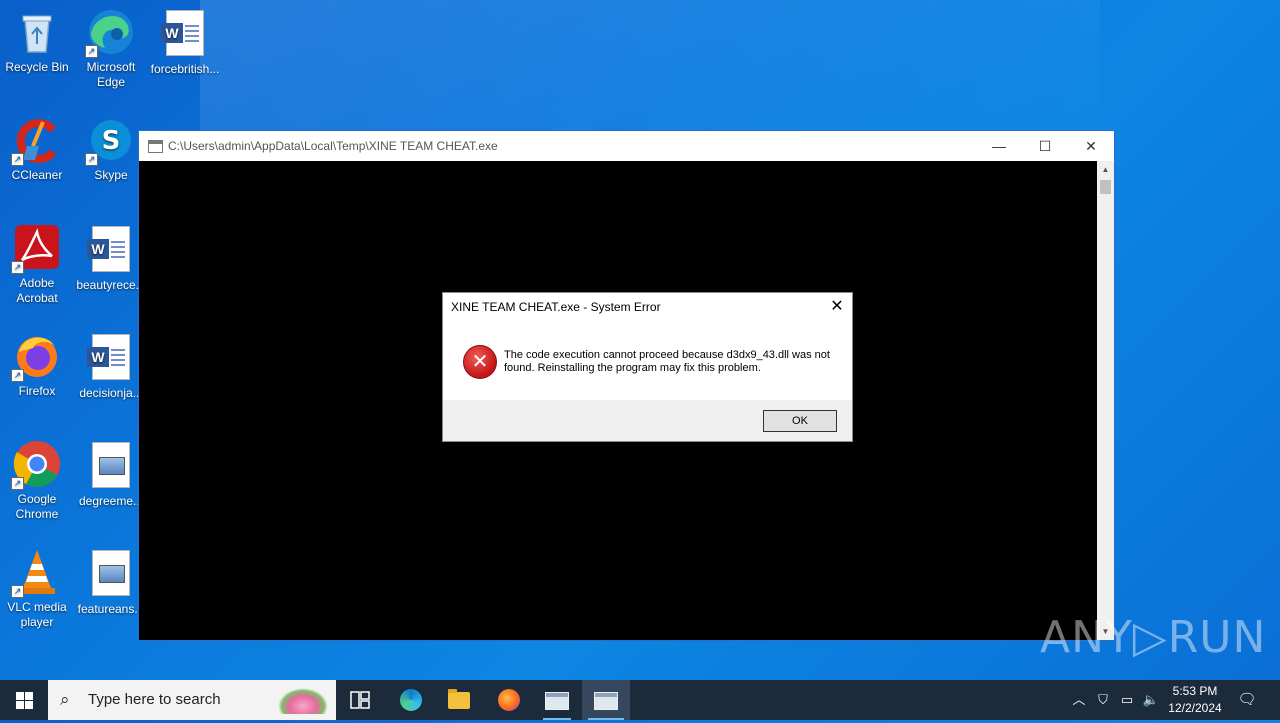 This screenshot has height=723, width=1280. I want to click on ccleaner-icon: ↗, so click(36, 141).